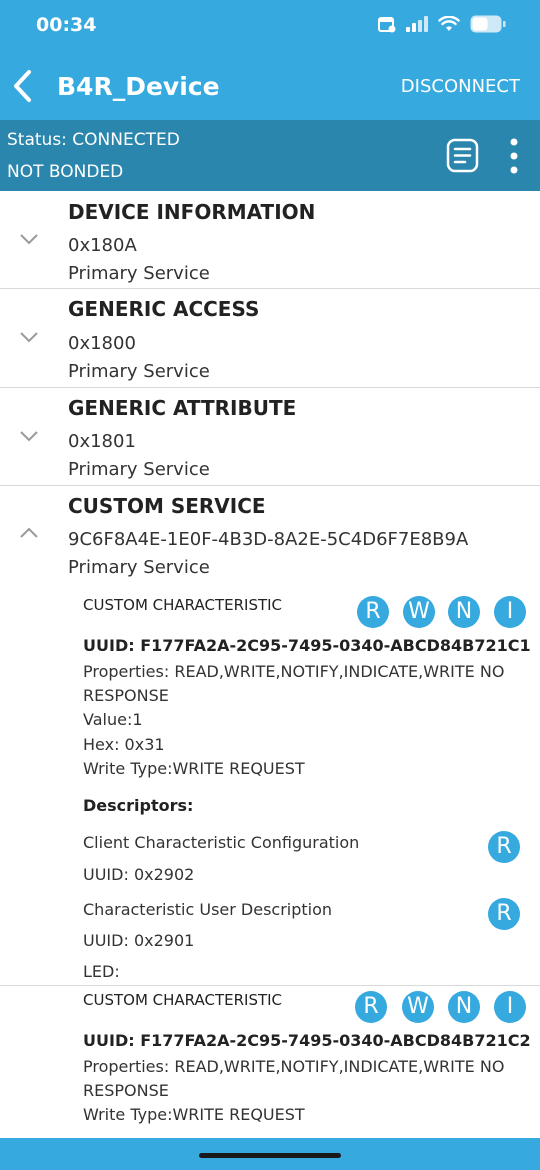  Describe the element at coordinates (460, 86) in the screenshot. I see `disconnect-button: DISCONNECT` at that location.